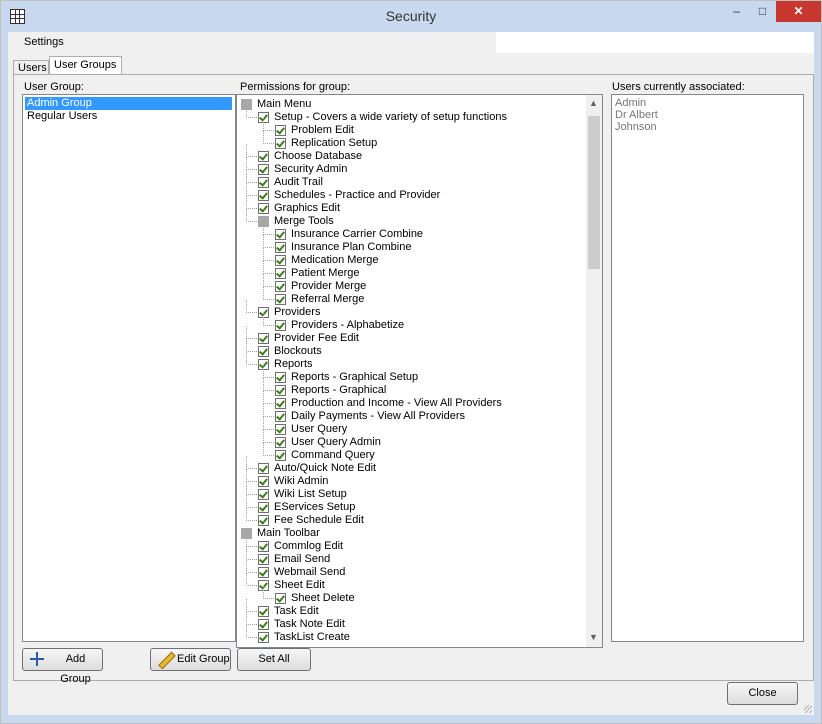 The height and width of the screenshot is (724, 822). What do you see at coordinates (333, 455) in the screenshot?
I see `tree-node-label: Command Query` at bounding box center [333, 455].